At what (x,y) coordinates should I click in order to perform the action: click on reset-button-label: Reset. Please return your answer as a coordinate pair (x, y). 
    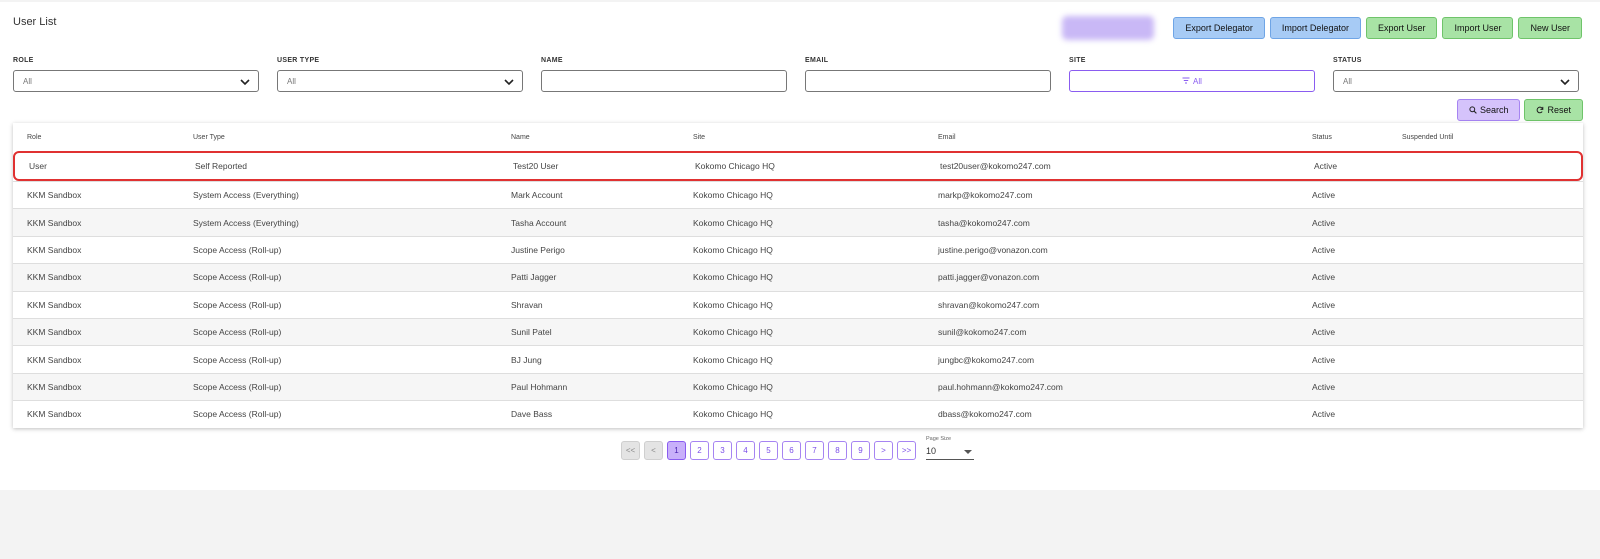
    Looking at the image, I should click on (1559, 110).